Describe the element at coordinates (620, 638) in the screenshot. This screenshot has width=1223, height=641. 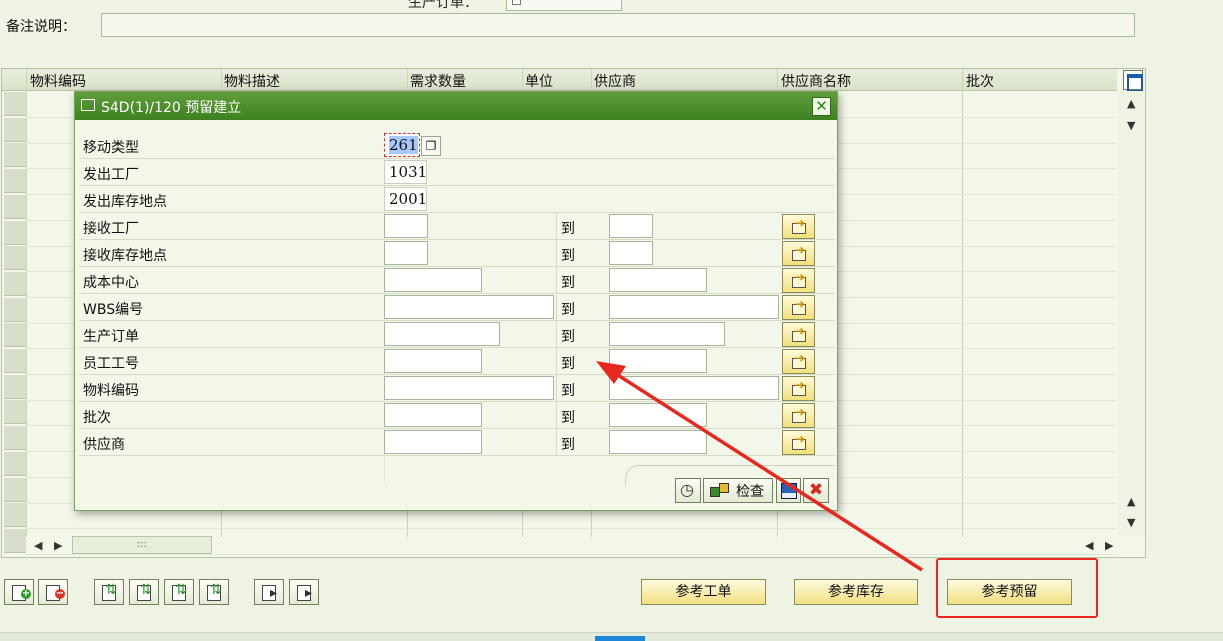
I see `status-bar-indicator` at that location.